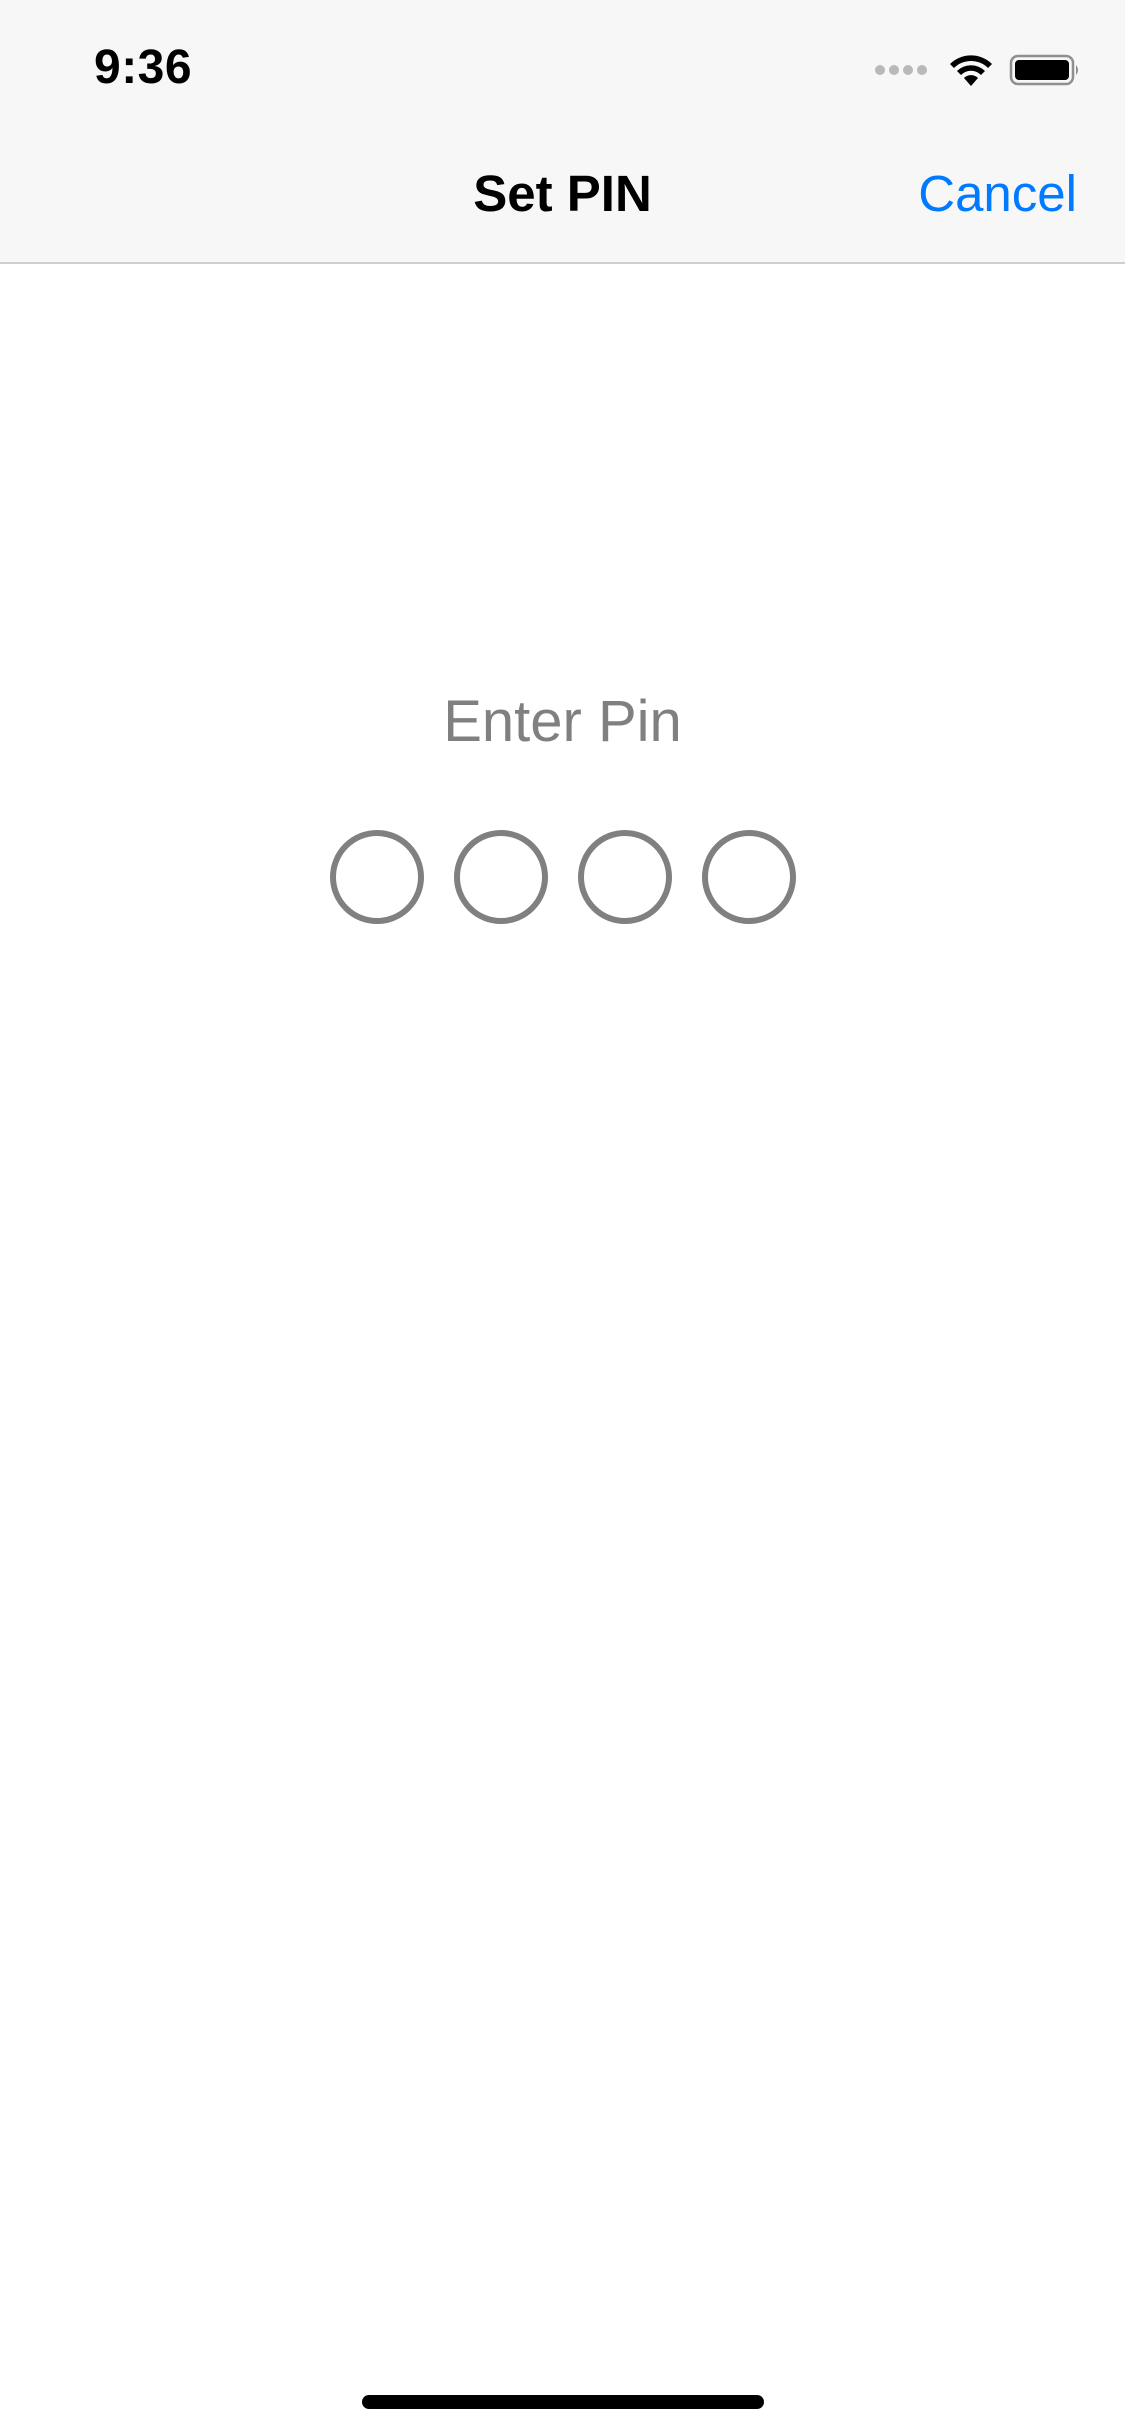 The height and width of the screenshot is (2436, 1125). Describe the element at coordinates (143, 67) in the screenshot. I see `status-time: 9:36` at that location.